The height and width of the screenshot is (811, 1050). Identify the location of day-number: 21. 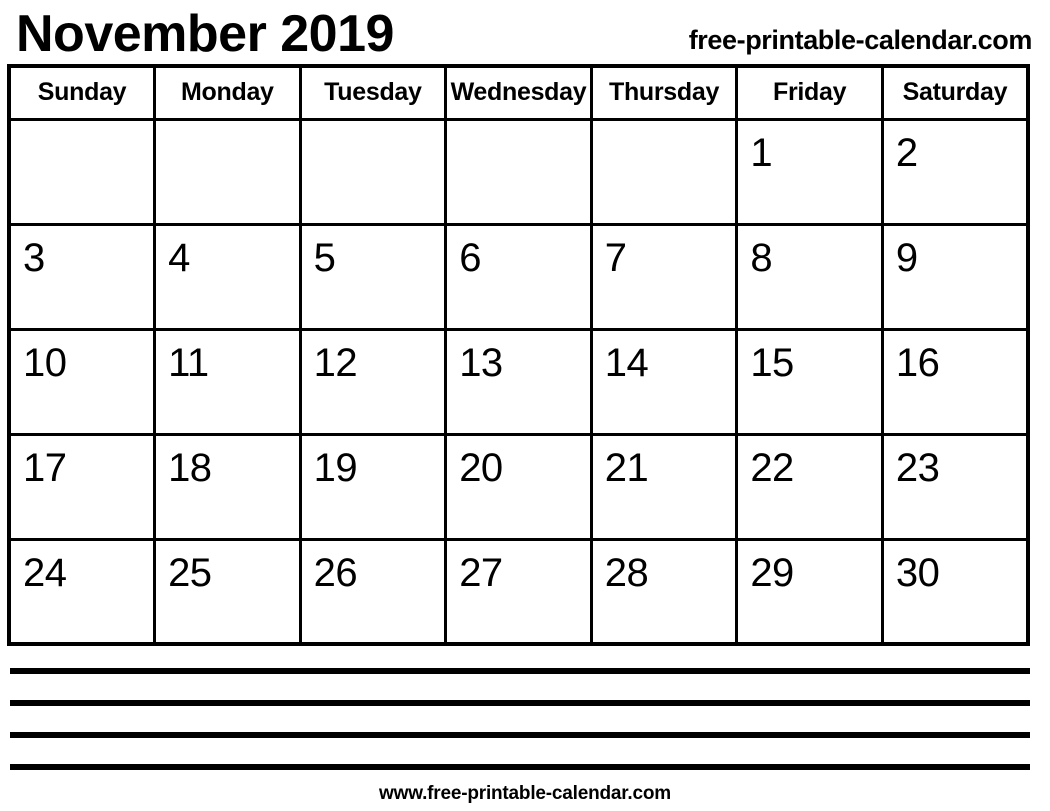
(626, 467).